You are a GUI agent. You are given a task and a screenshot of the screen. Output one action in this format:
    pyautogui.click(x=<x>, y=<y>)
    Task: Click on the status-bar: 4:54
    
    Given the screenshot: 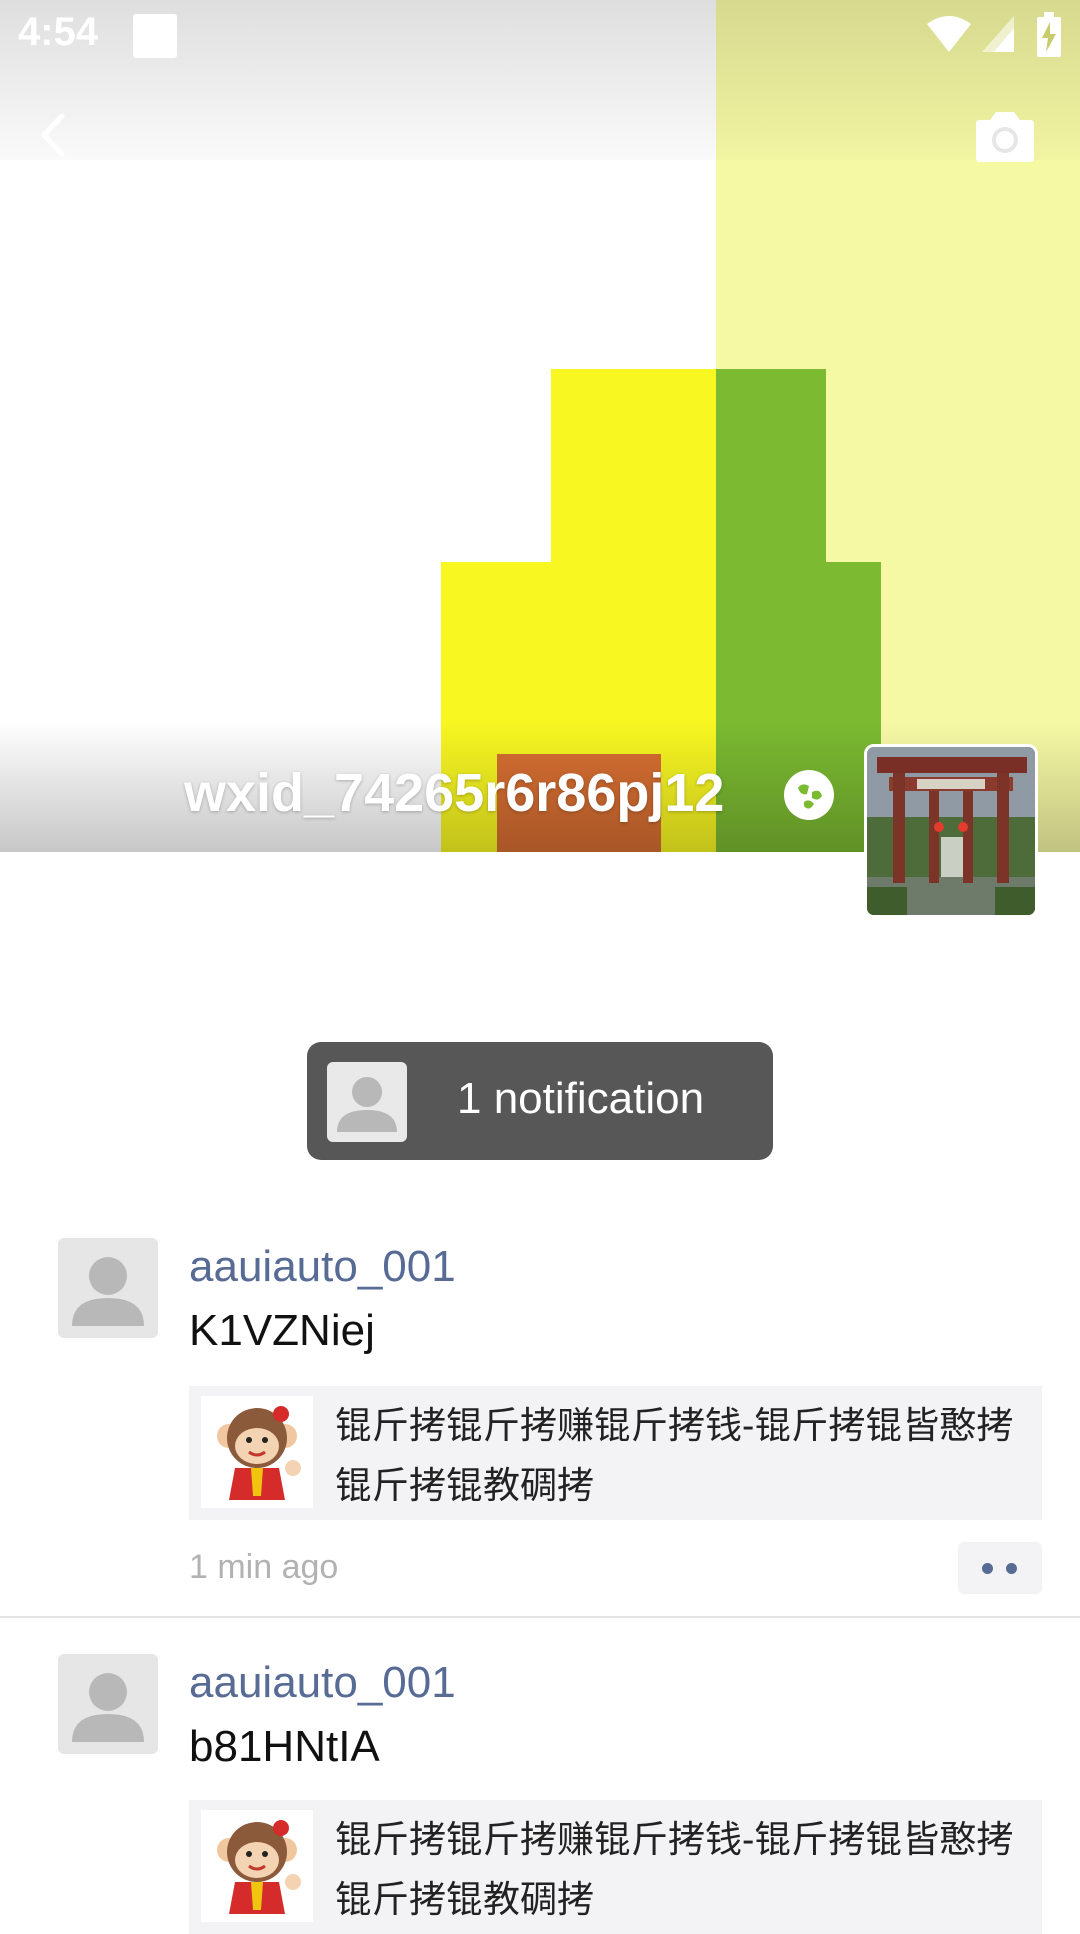 What is the action you would take?
    pyautogui.click(x=540, y=36)
    